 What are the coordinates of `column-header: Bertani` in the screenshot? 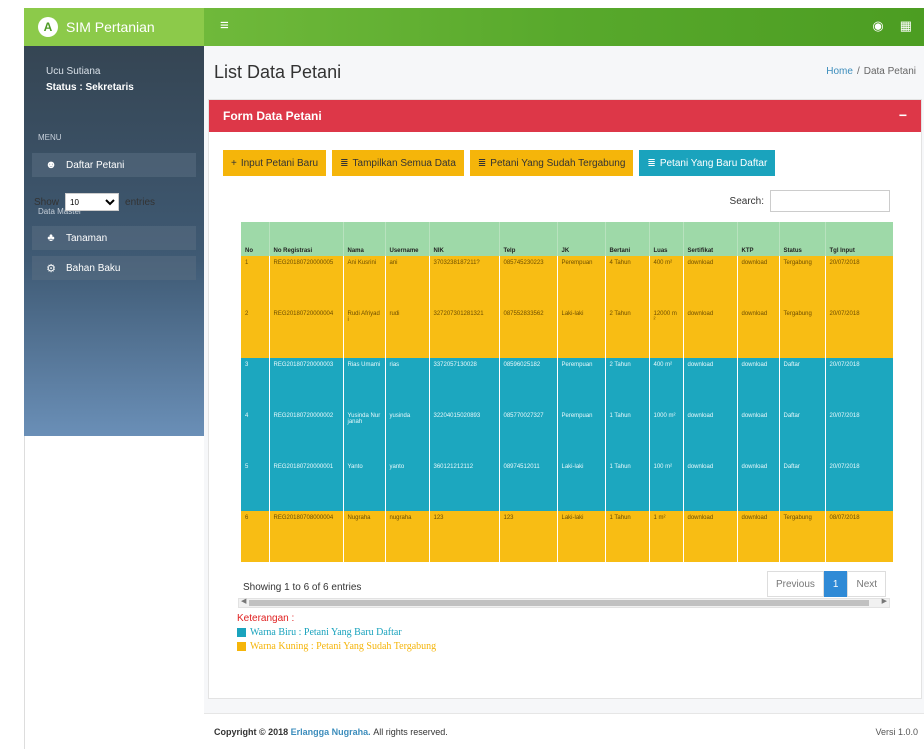 It's located at (627, 239).